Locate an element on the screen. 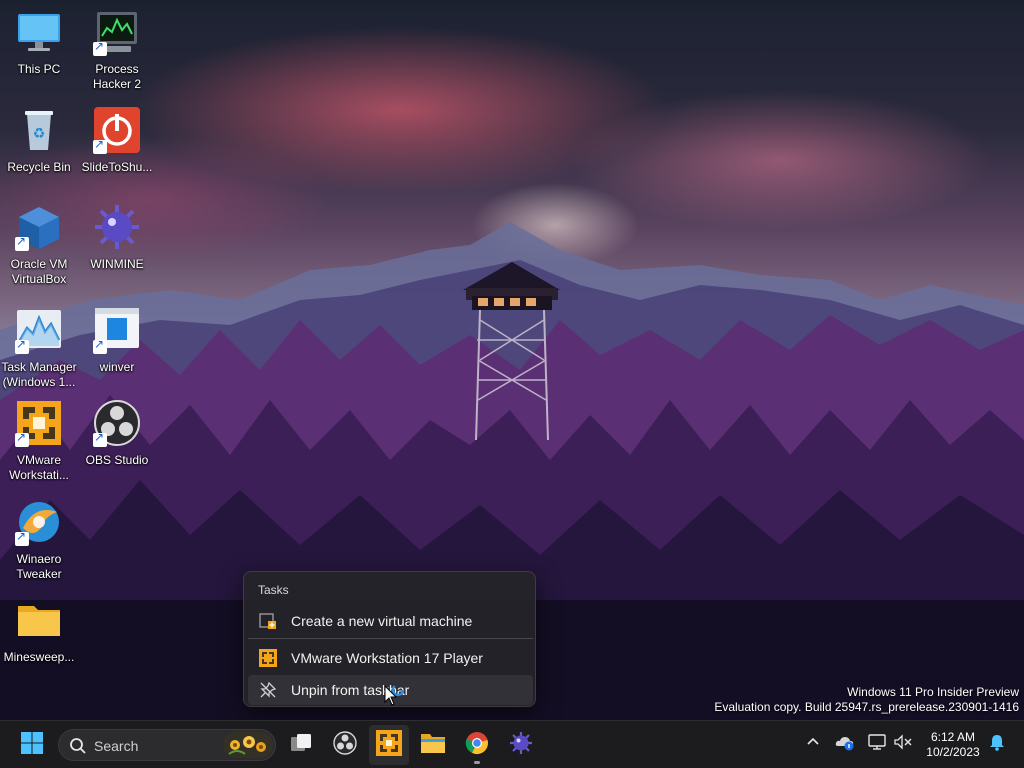 The width and height of the screenshot is (1024, 768). chrome-icon is located at coordinates (477, 745).